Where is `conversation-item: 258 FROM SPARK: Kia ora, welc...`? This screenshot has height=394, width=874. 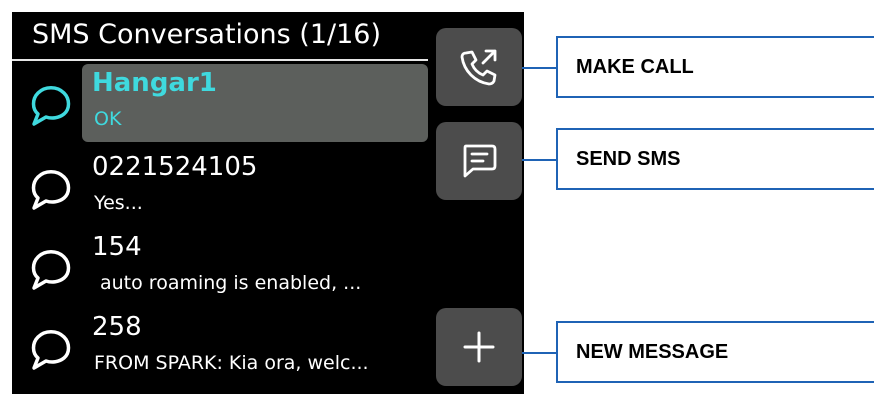
conversation-item: 258 FROM SPARK: Kia ora, welc... is located at coordinates (222, 347).